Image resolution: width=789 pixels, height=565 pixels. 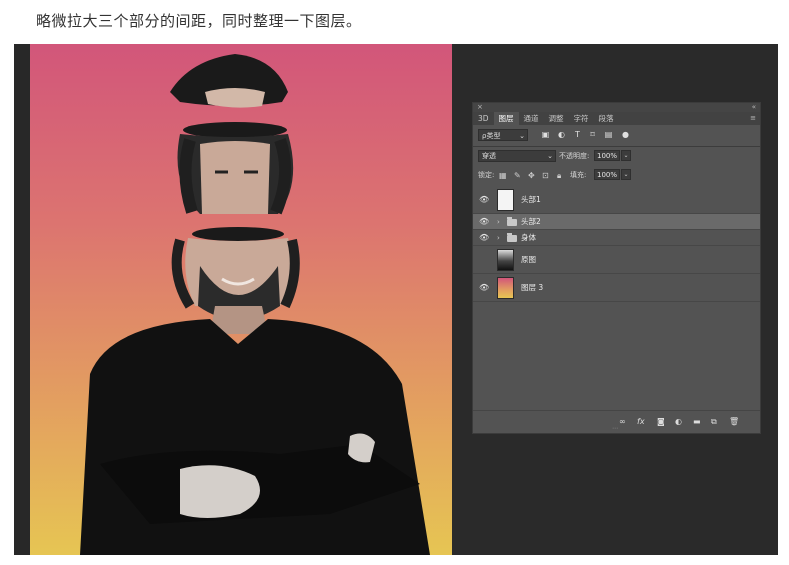 I want to click on new-layer-icon: ⧉, so click(x=714, y=422).